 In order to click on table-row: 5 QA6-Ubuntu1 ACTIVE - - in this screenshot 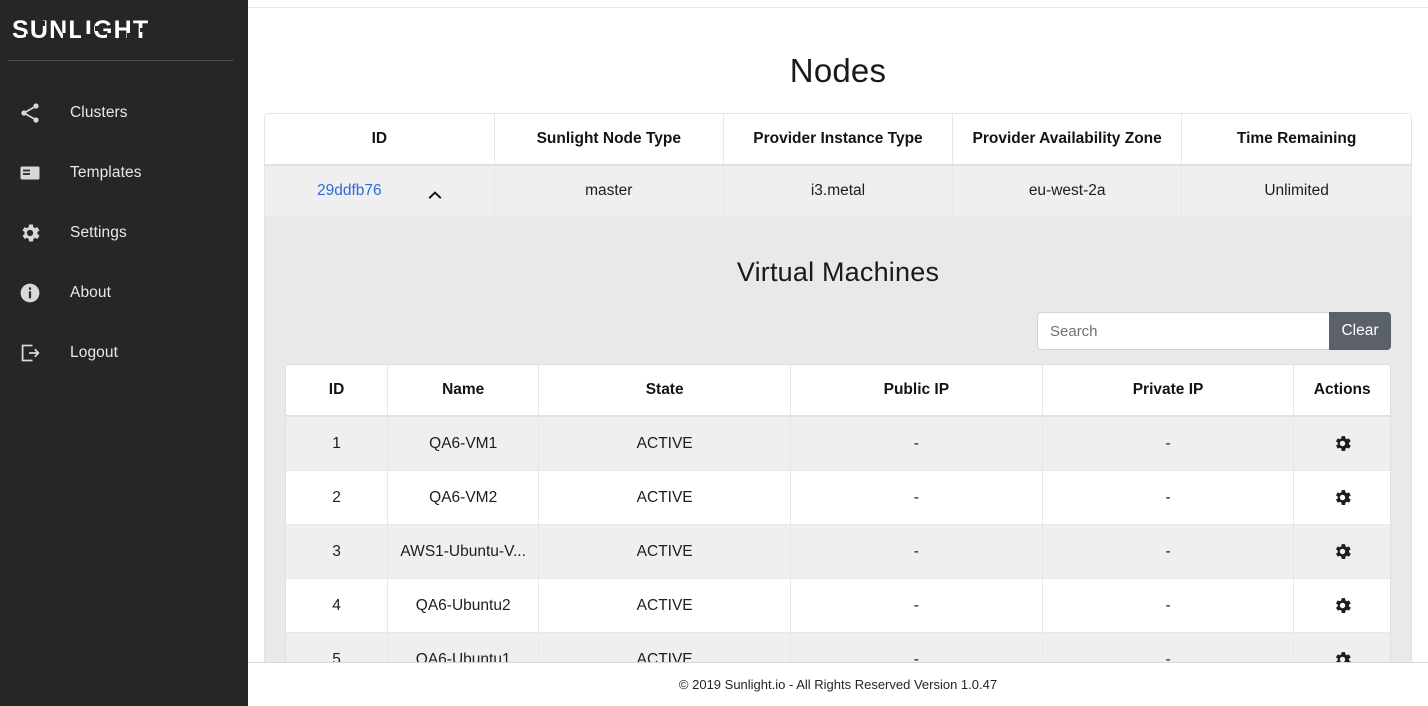, I will do `click(838, 647)`.